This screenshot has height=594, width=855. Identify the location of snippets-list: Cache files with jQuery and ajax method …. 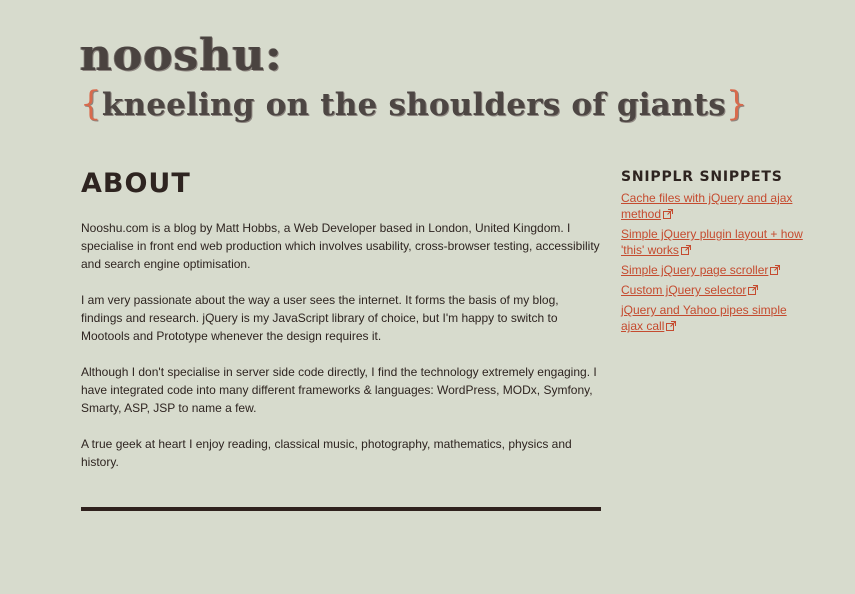
(713, 262).